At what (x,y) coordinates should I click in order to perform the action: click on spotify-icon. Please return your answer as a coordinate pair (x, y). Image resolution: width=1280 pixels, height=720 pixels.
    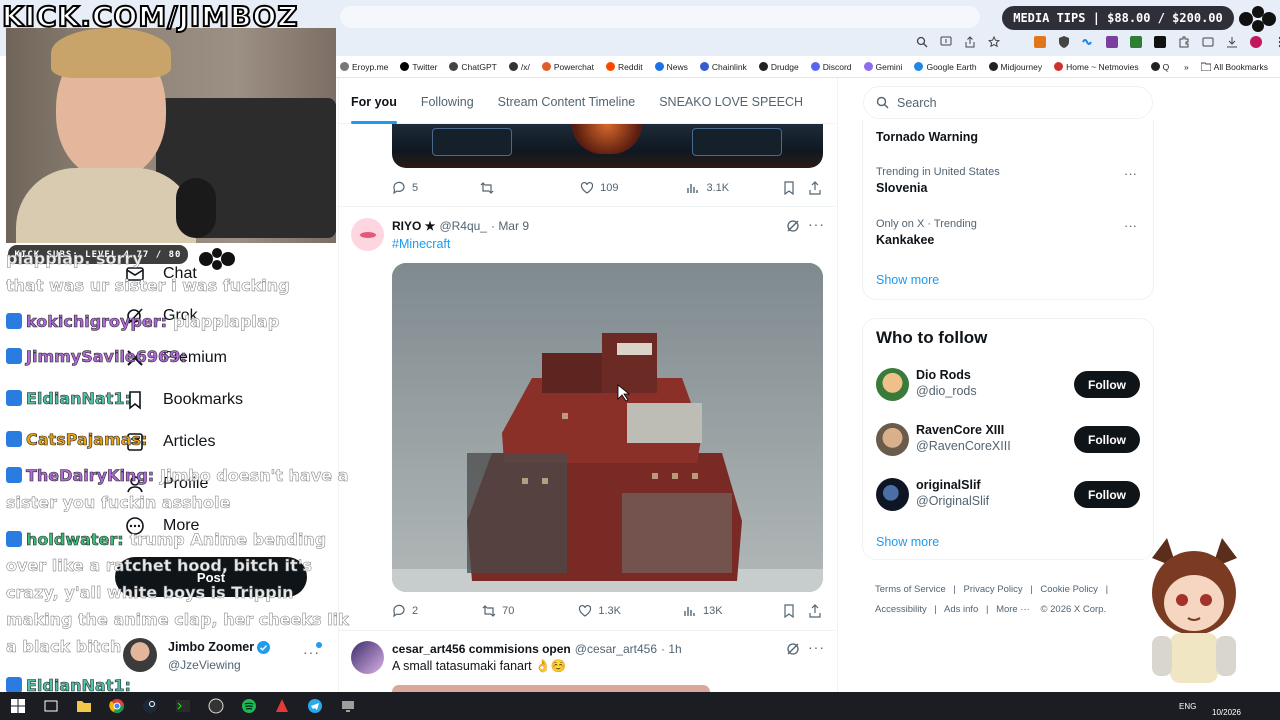
    Looking at the image, I should click on (249, 706).